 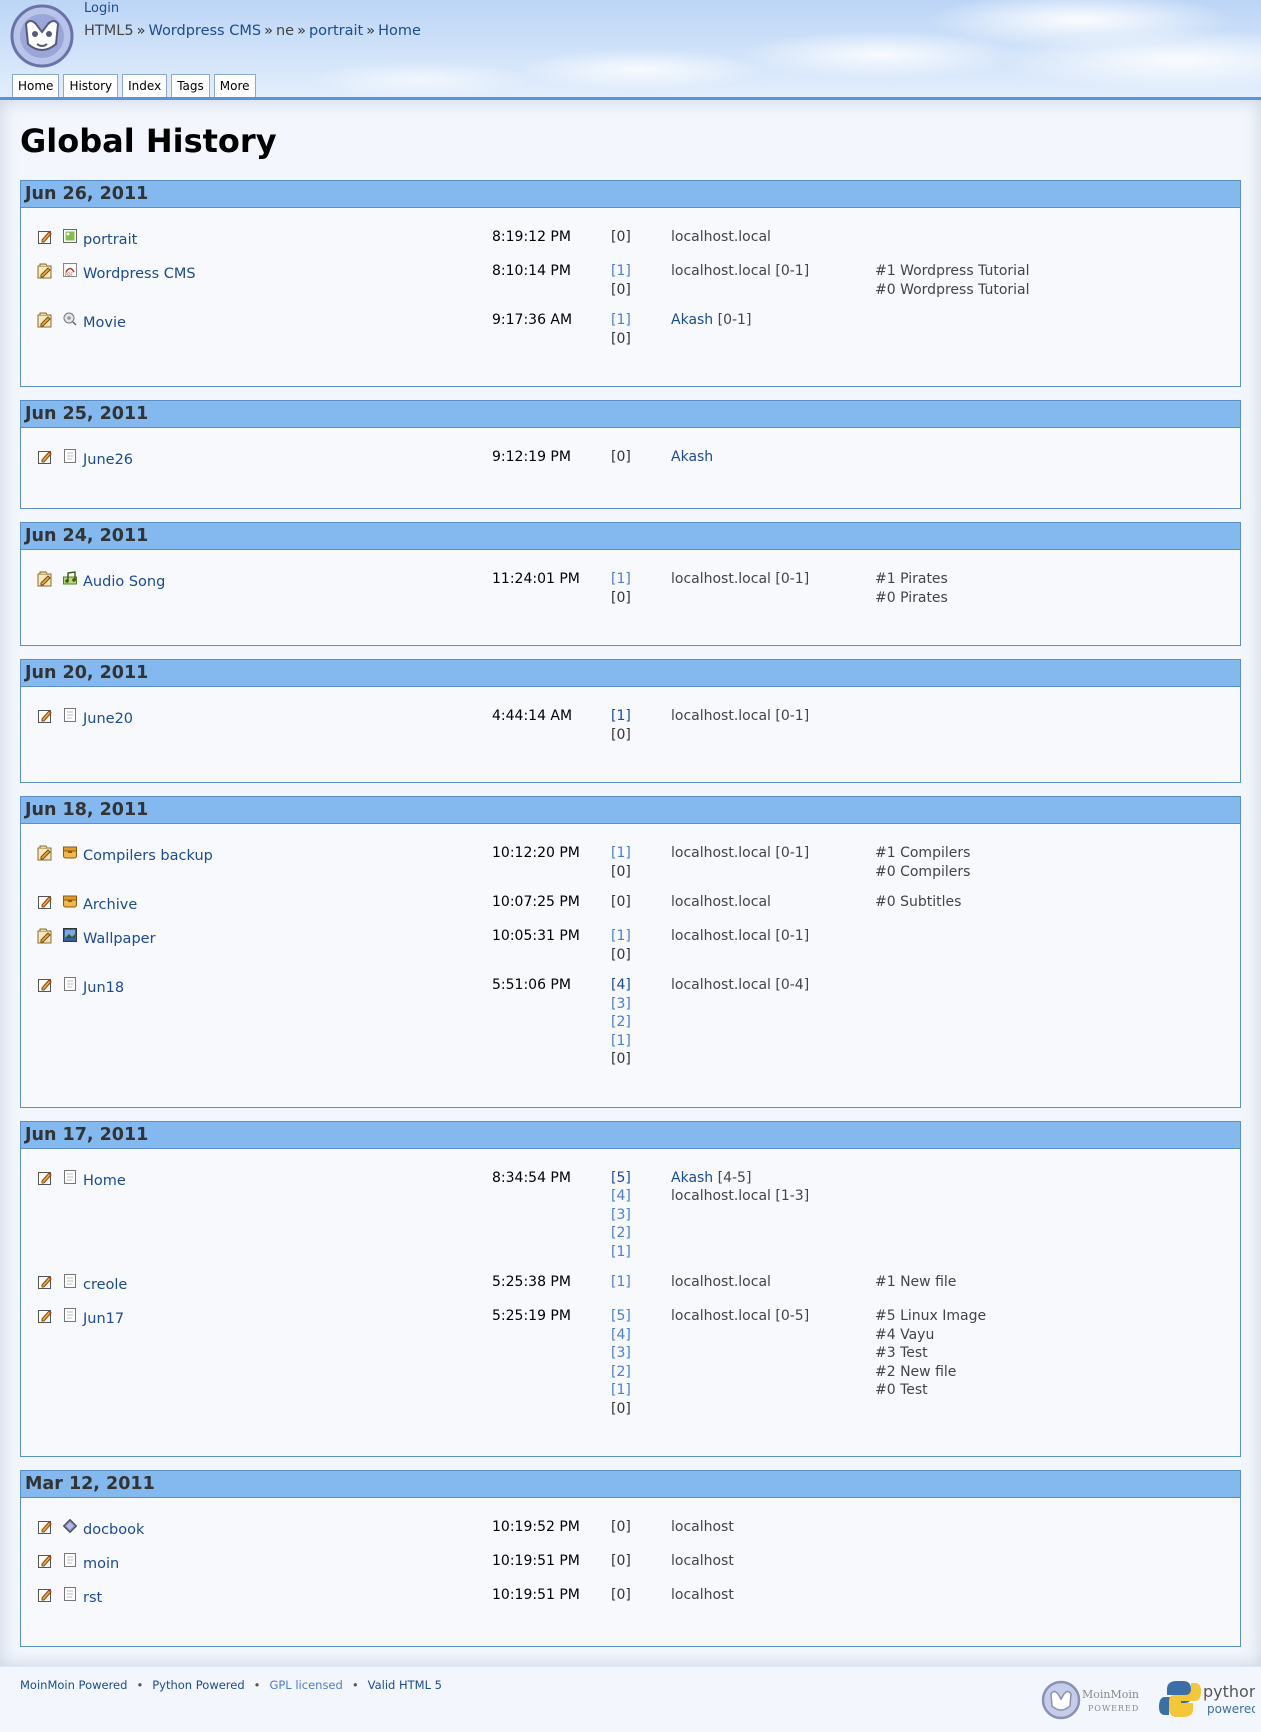 I want to click on editor-host: localhost.local [0-1], so click(x=740, y=936).